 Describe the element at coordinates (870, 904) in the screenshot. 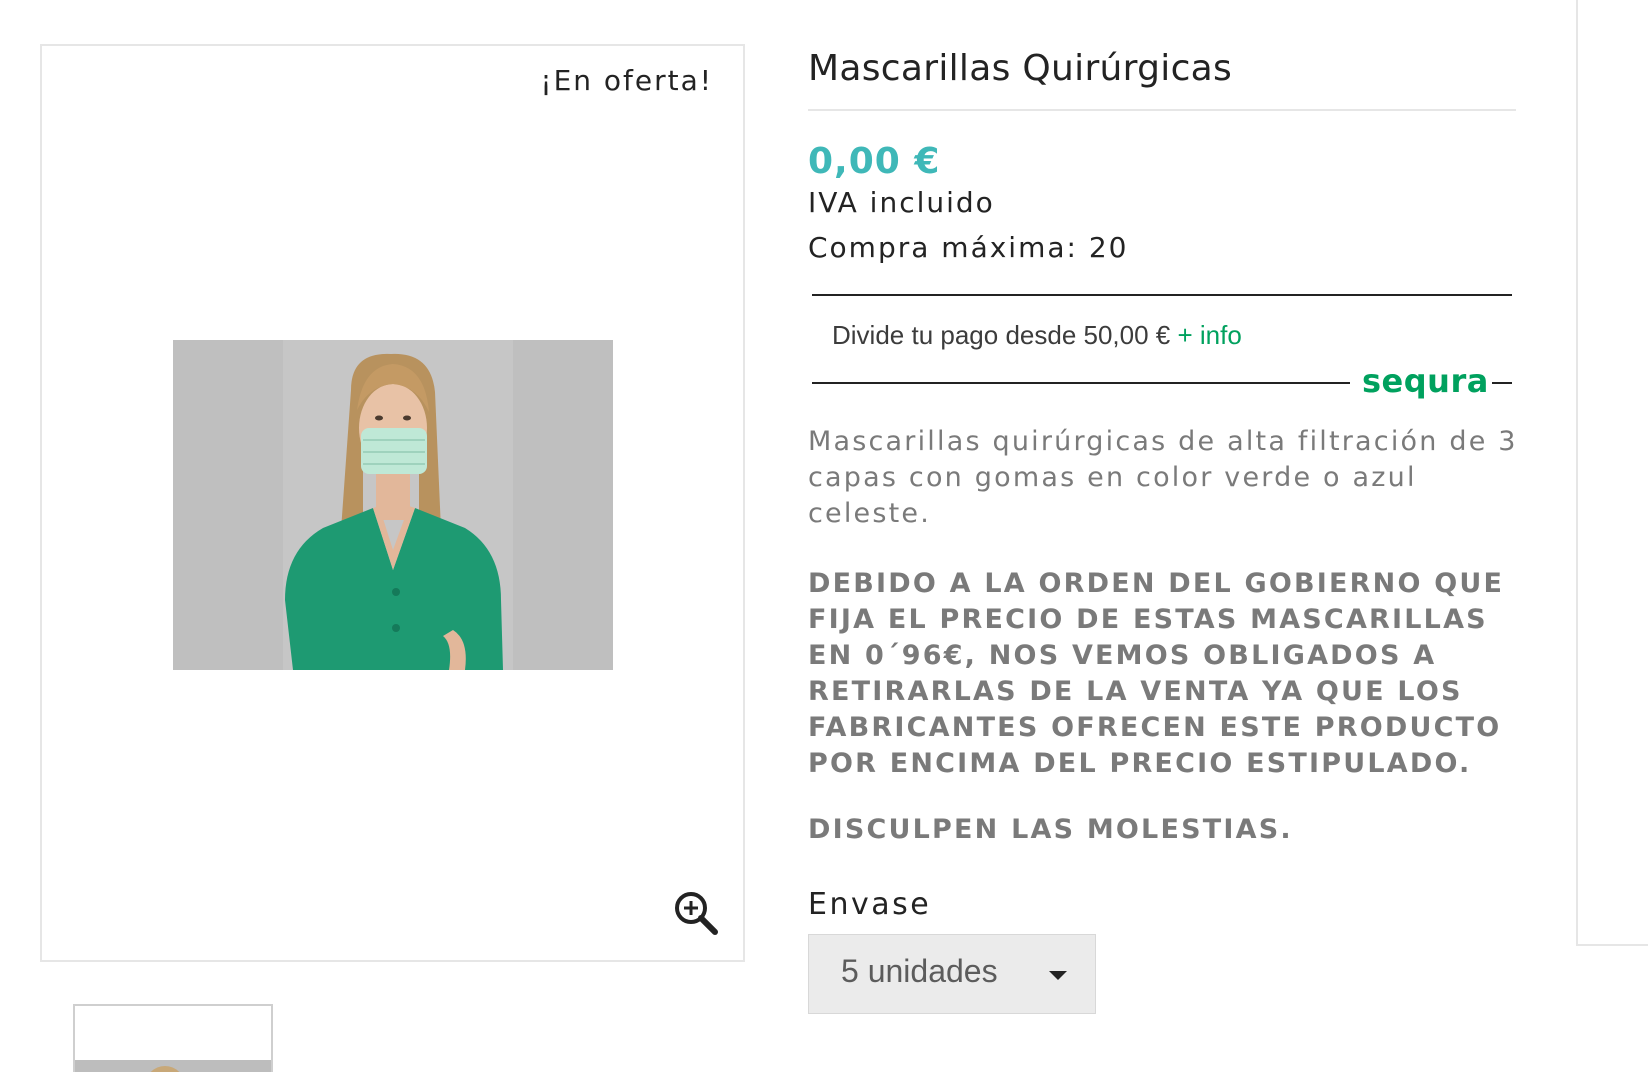

I see `variant-label: Envase` at that location.